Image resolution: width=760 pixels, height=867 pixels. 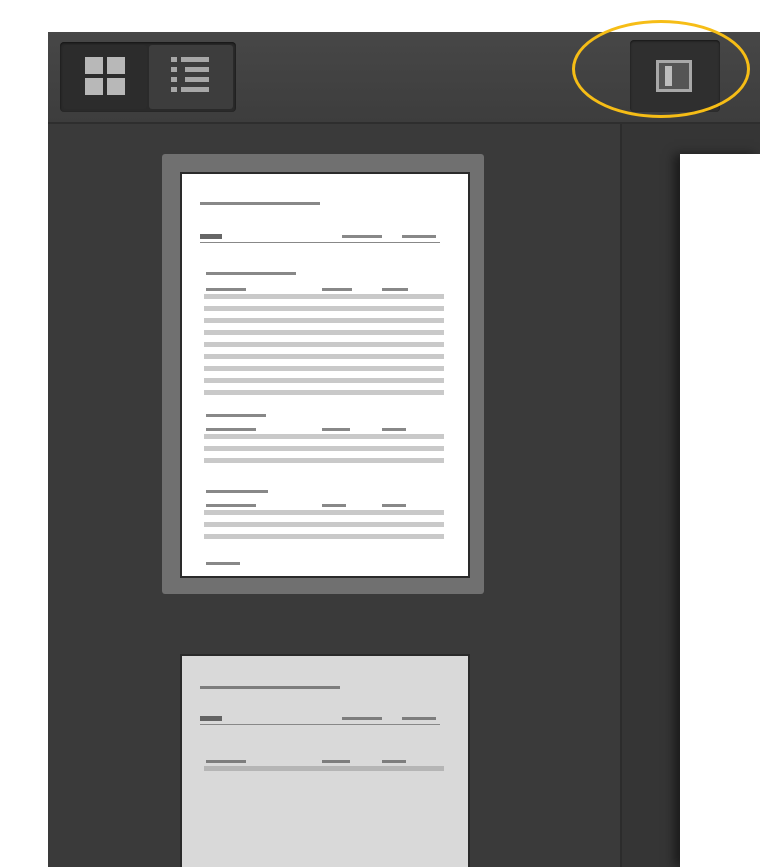 What do you see at coordinates (148, 77) in the screenshot?
I see `view-mode-segmented-control` at bounding box center [148, 77].